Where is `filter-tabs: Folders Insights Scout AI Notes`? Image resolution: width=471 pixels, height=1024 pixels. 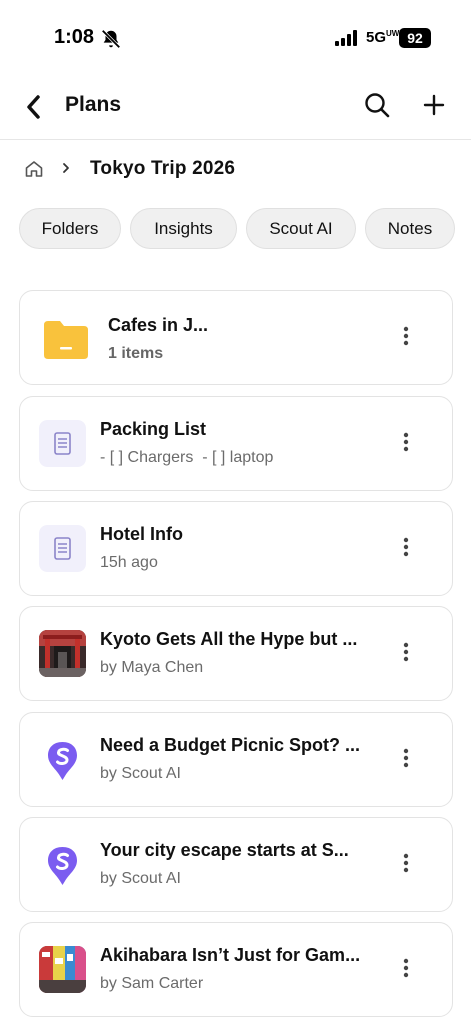
filter-tabs: Folders Insights Scout AI Notes is located at coordinates (235, 229).